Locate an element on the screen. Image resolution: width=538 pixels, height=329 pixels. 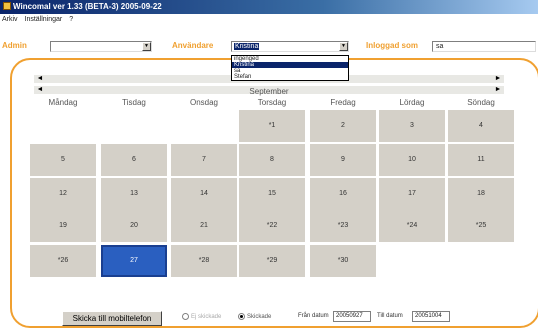
weekday-header: Söndag is located at coordinates (481, 102).